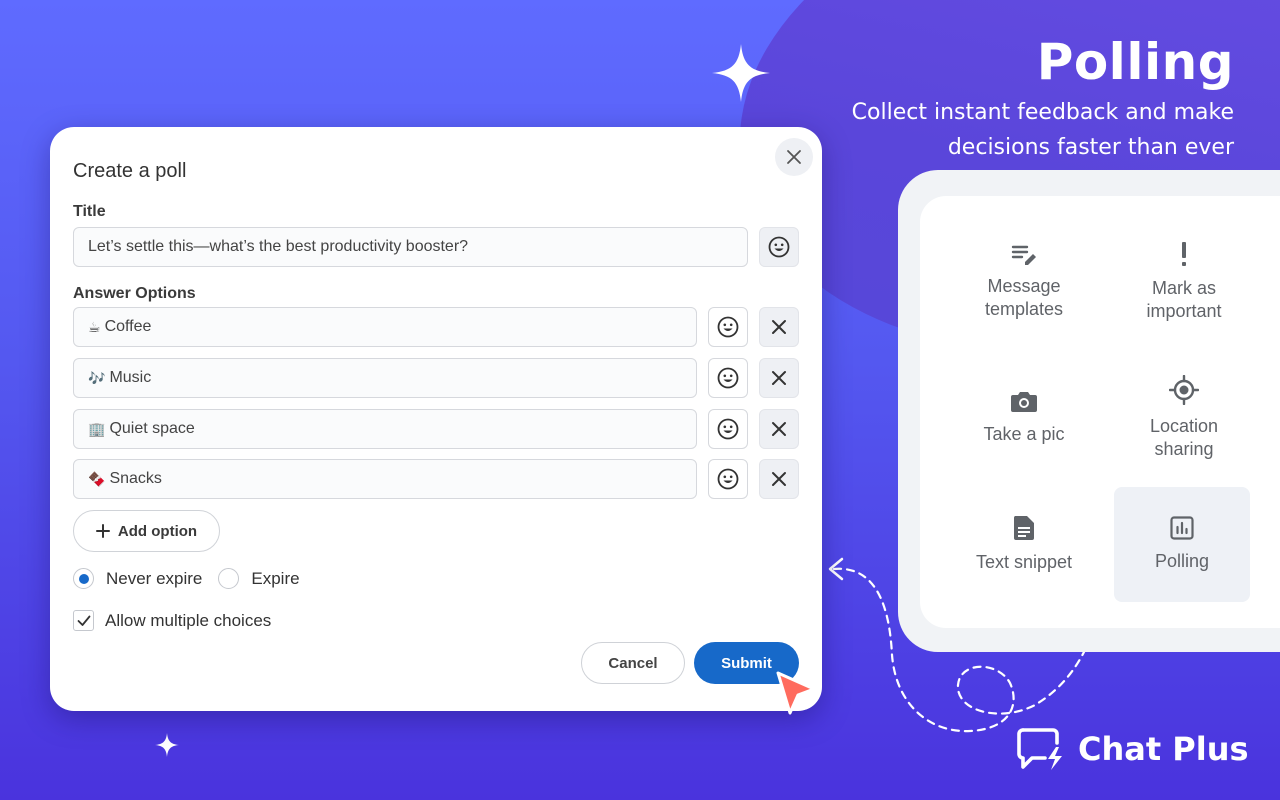 The image size is (1280, 800). Describe the element at coordinates (152, 428) in the screenshot. I see `option-text: Quiet space` at that location.